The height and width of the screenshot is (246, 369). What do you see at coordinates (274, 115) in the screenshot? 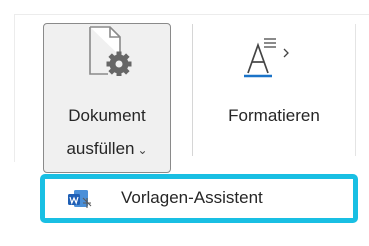
I see `format-label: Formatieren` at bounding box center [274, 115].